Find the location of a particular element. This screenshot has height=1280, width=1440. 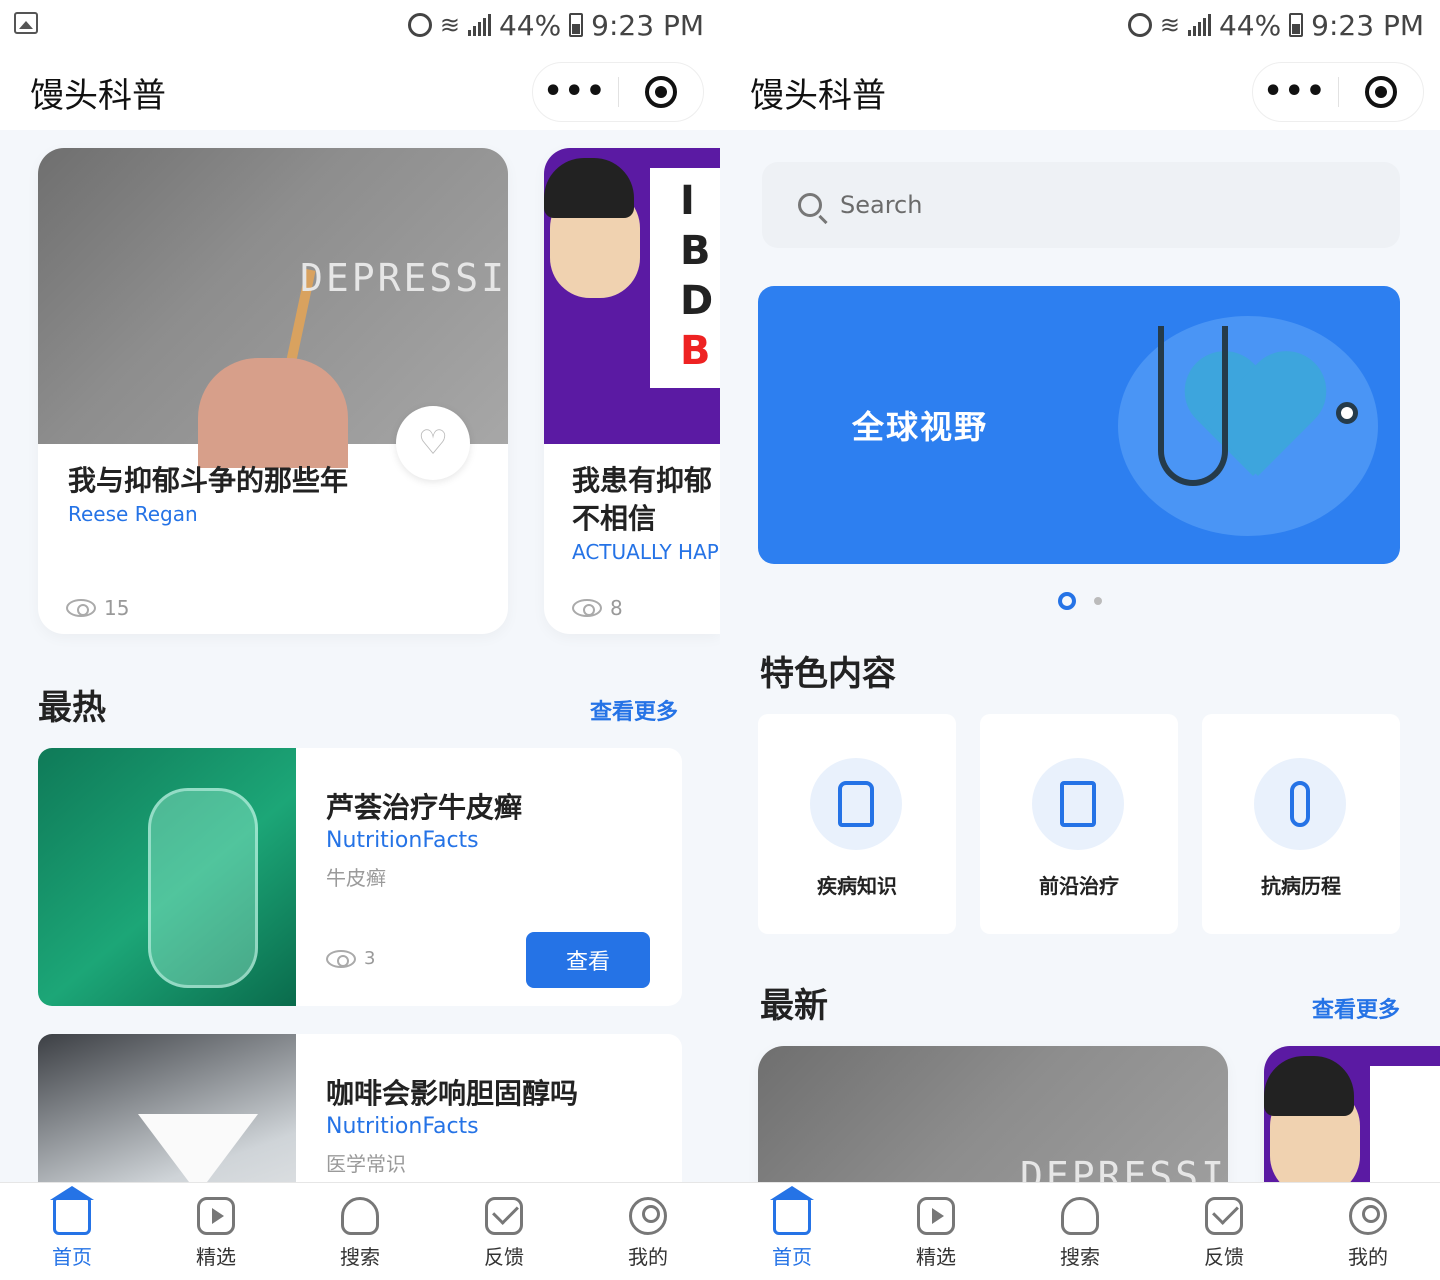

image-caption: DEPRESSION is located at coordinates (404, 278).